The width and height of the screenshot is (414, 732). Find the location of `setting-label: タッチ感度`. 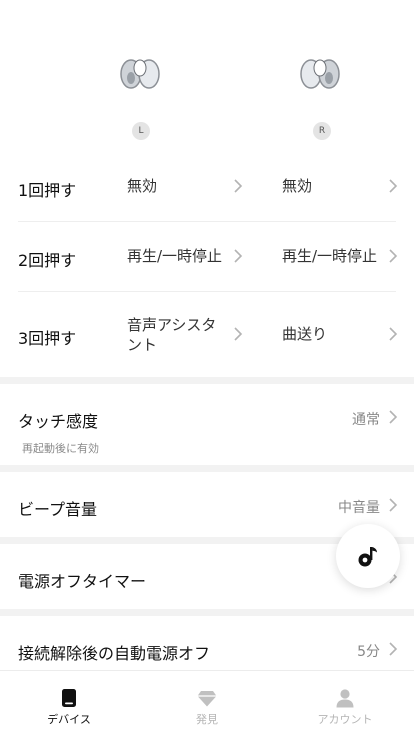

setting-label: タッチ感度 is located at coordinates (58, 421).